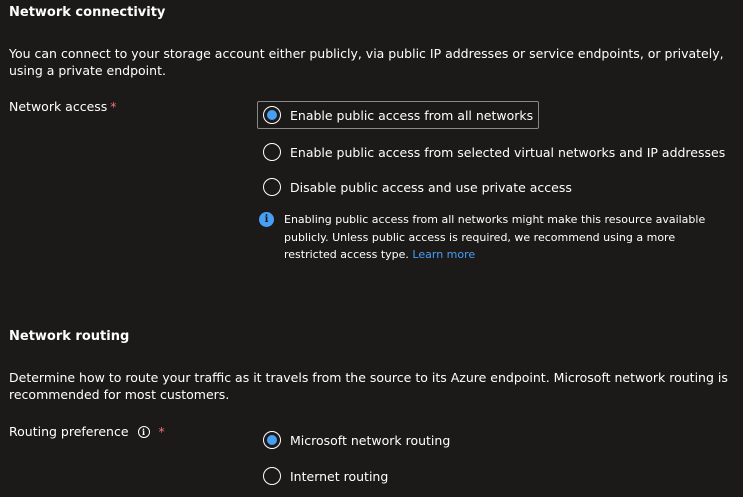 This screenshot has height=497, width=743. I want to click on radio-label: Internet routing, so click(339, 476).